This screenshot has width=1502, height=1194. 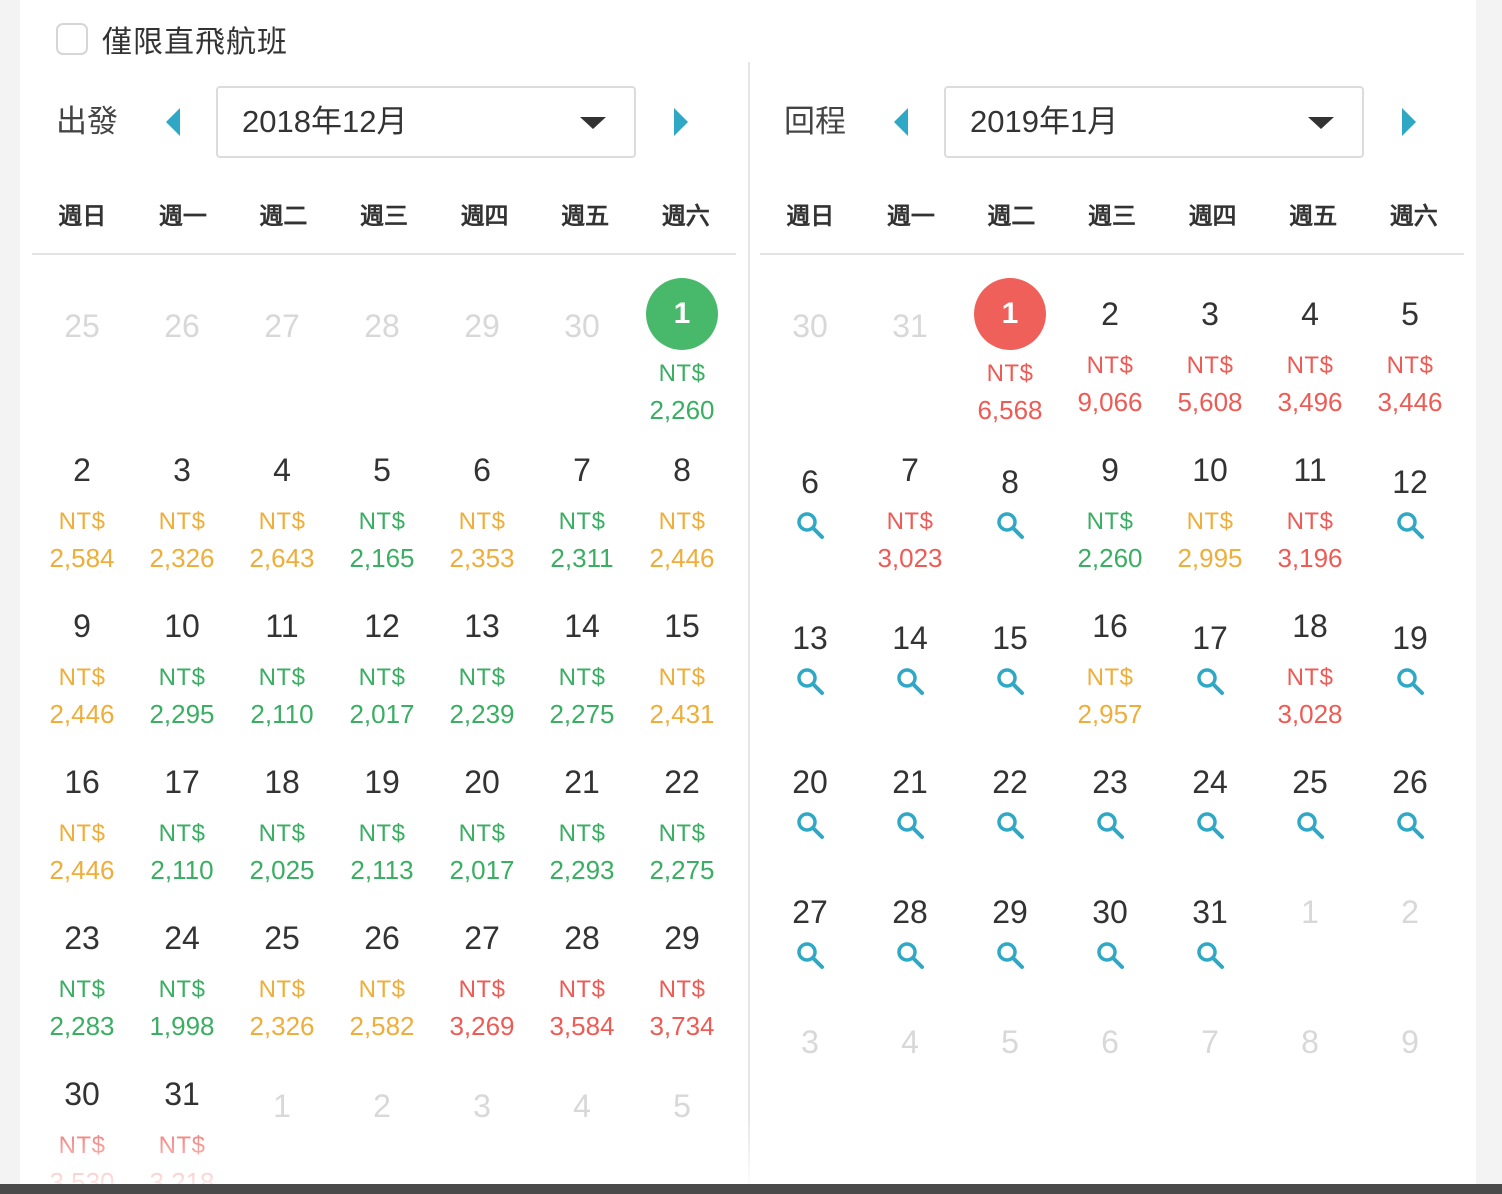 What do you see at coordinates (910, 504) in the screenshot?
I see `day-cell: 7 NT$ 3,023` at bounding box center [910, 504].